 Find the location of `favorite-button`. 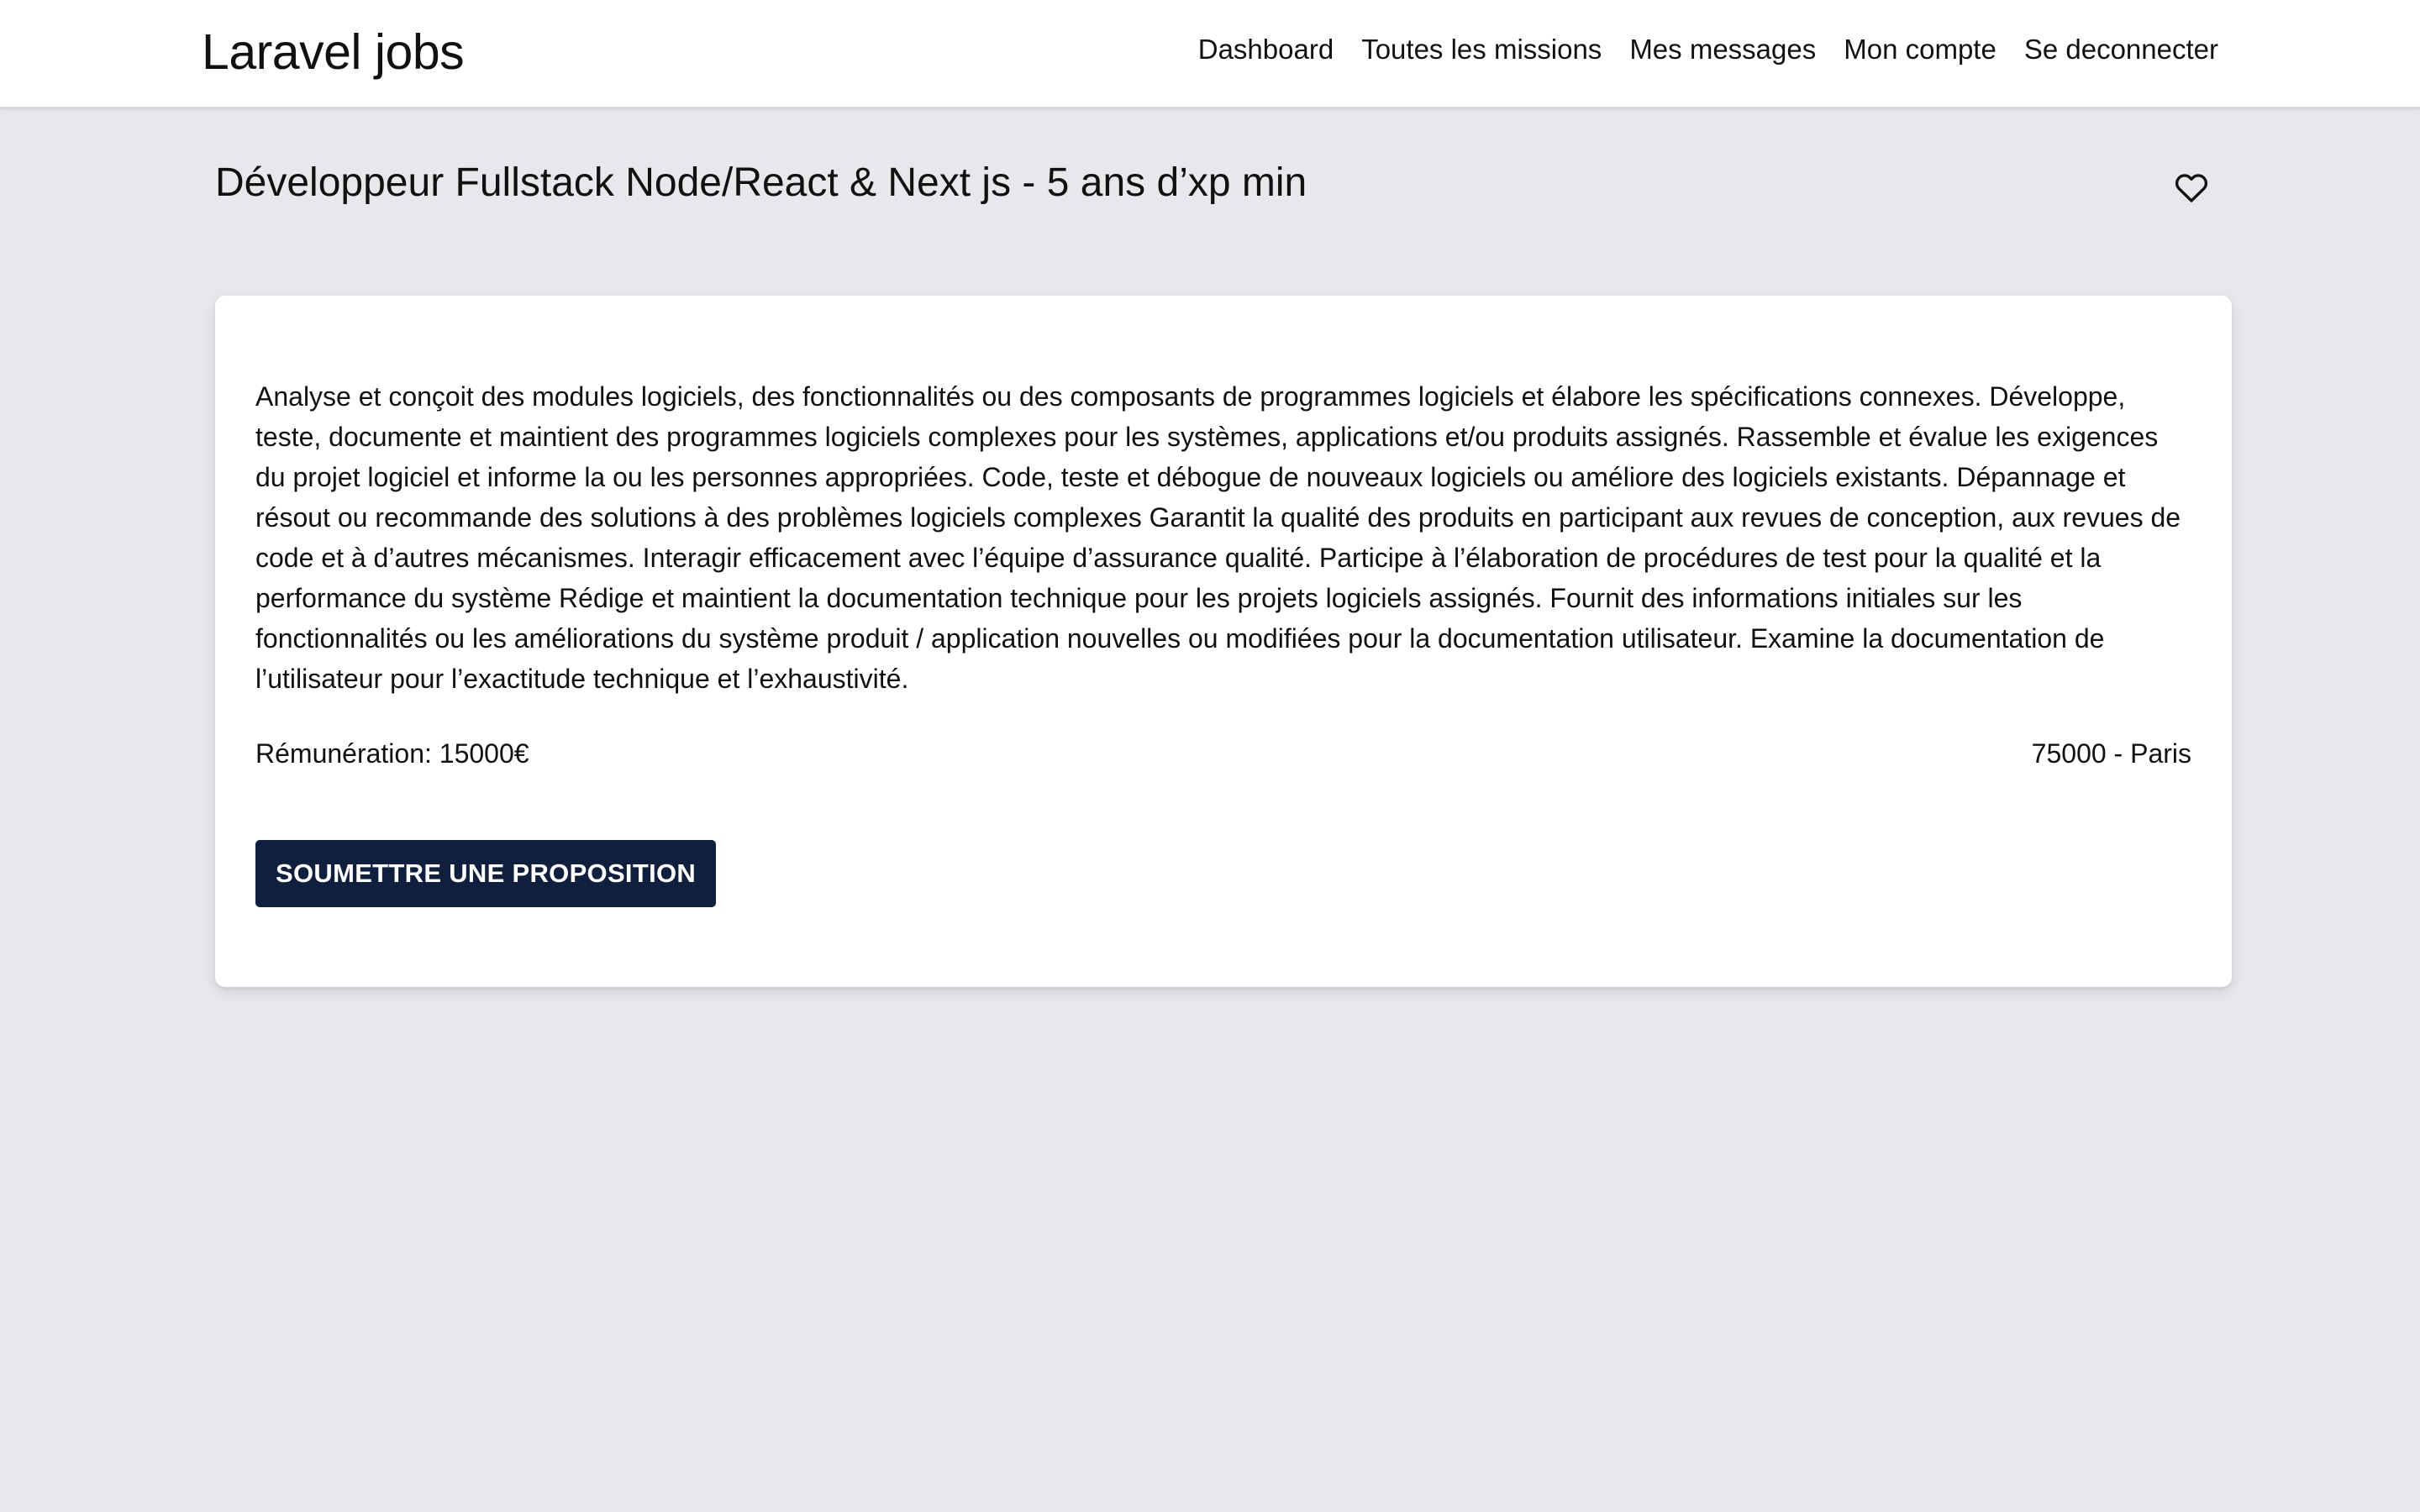

favorite-button is located at coordinates (2191, 188).